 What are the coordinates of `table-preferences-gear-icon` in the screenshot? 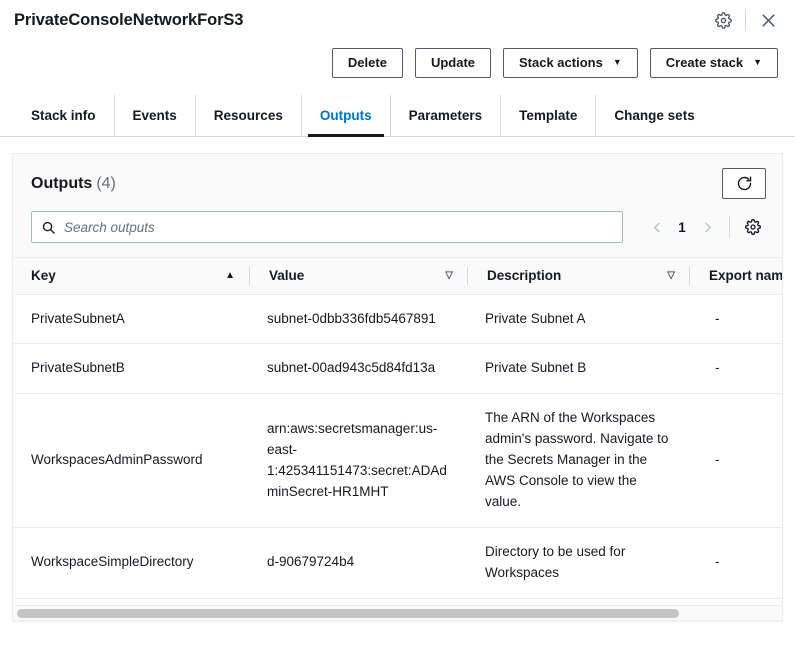 It's located at (753, 227).